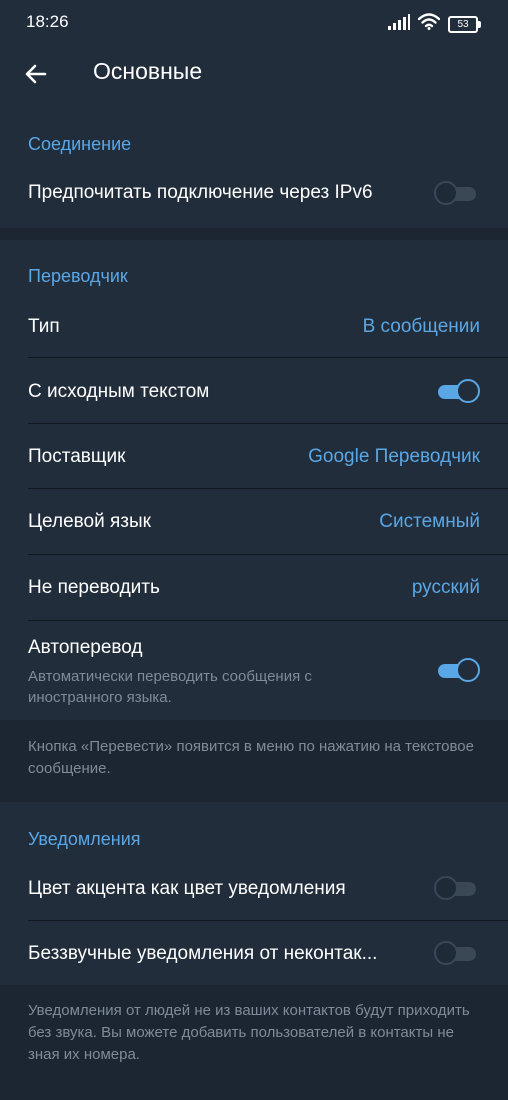 The width and height of the screenshot is (508, 1100). Describe the element at coordinates (200, 192) in the screenshot. I see `ipv6-label: Предпочитать подключение через IPv6` at that location.